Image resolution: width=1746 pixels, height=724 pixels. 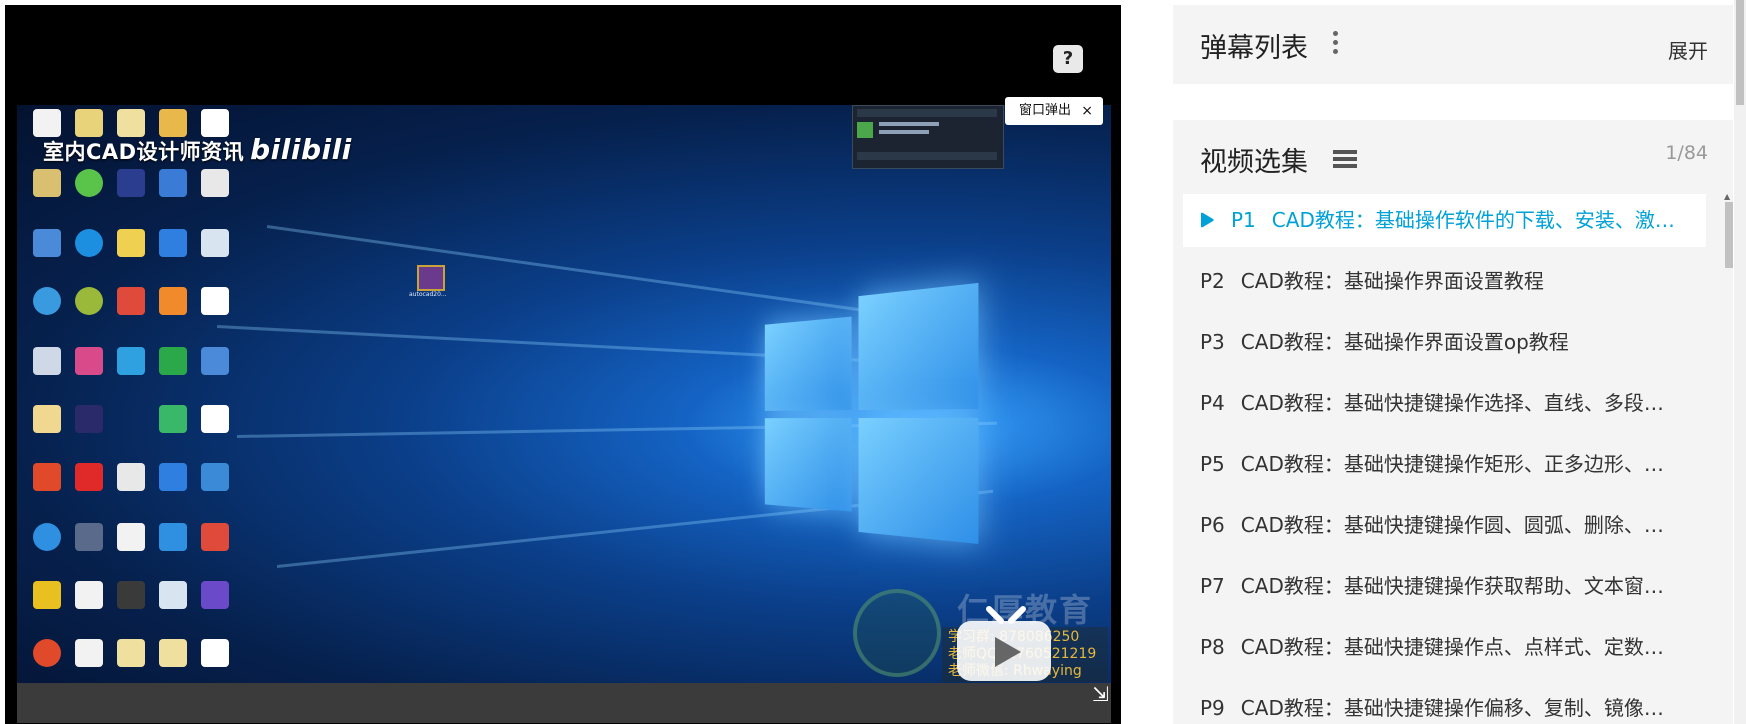 I want to click on more-vert-icon, so click(x=1336, y=44).